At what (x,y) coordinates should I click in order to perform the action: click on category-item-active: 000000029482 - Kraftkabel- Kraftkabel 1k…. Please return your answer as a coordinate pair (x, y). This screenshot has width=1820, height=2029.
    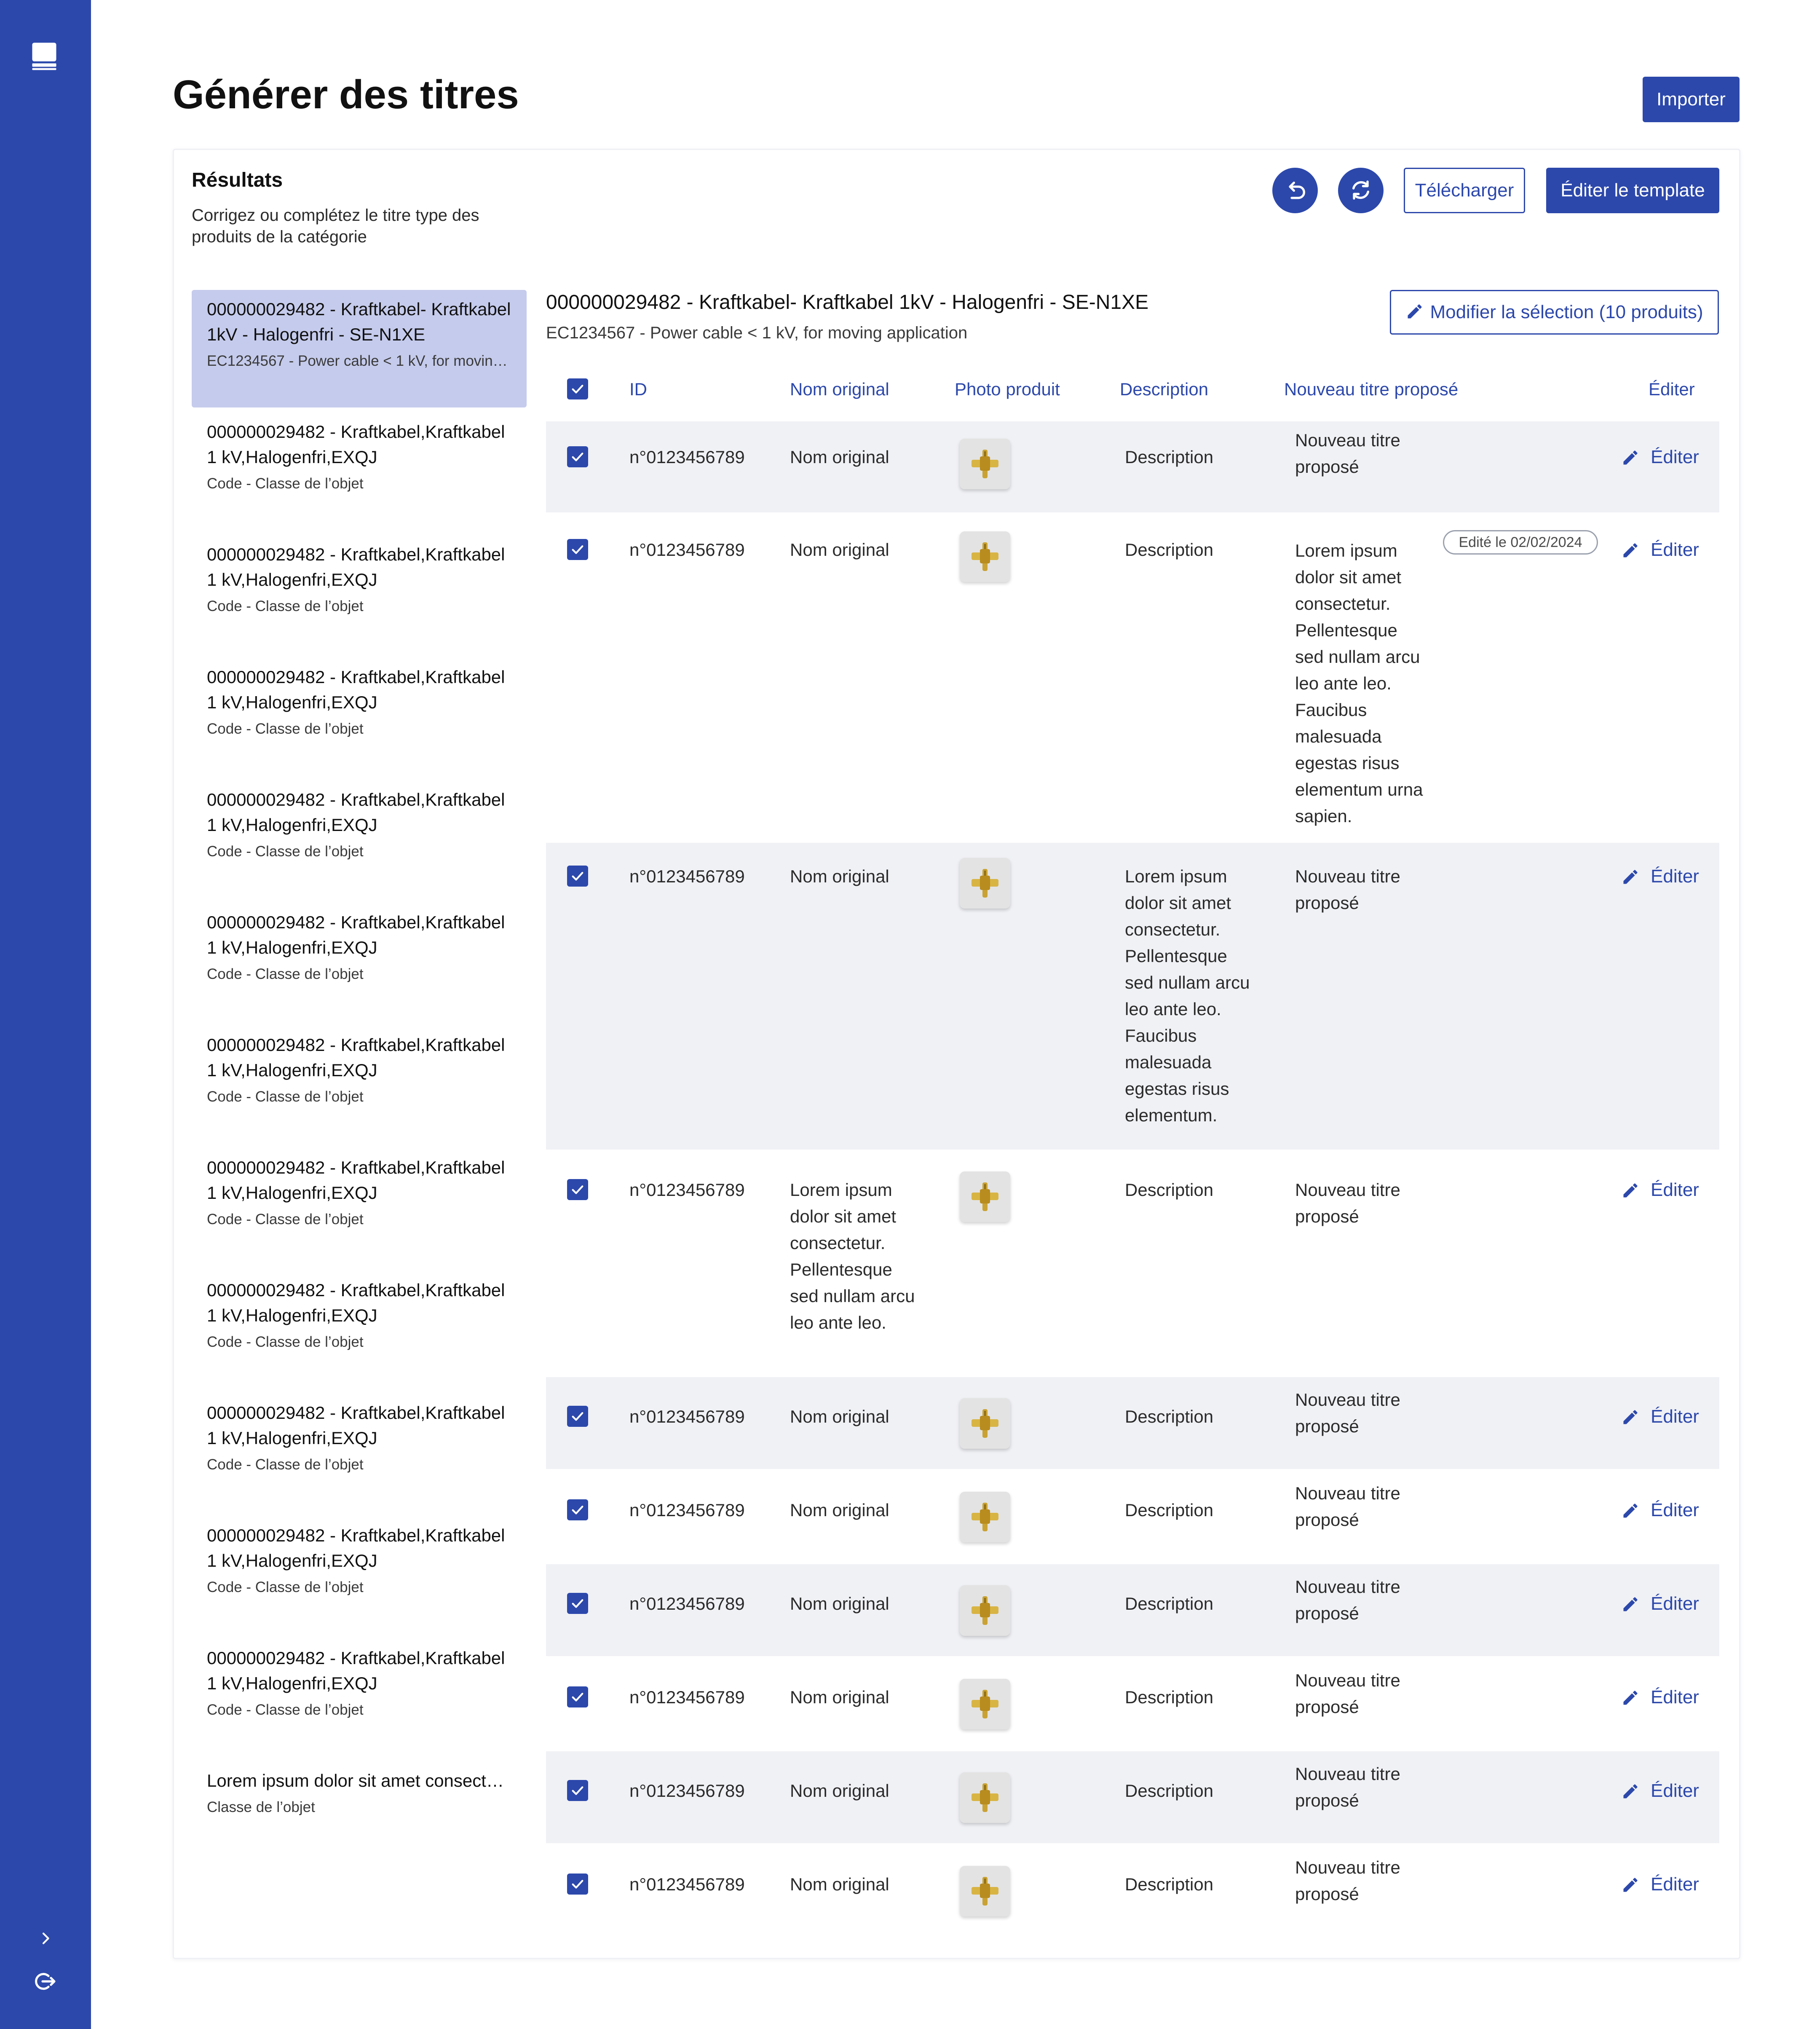
    Looking at the image, I should click on (359, 348).